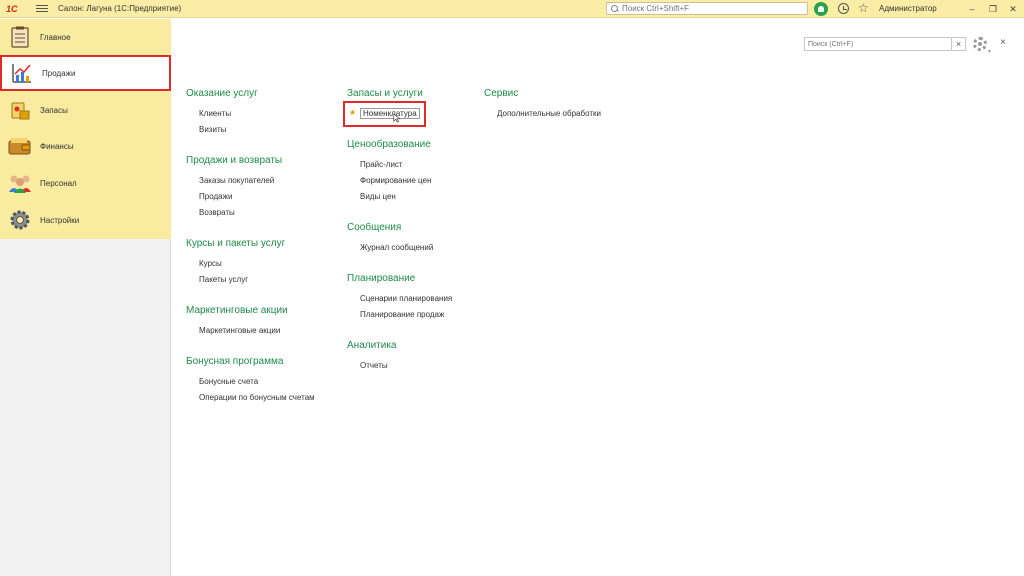  What do you see at coordinates (239, 330) in the screenshot?
I see `link-marketing-promotions: Маркетинговые акции` at bounding box center [239, 330].